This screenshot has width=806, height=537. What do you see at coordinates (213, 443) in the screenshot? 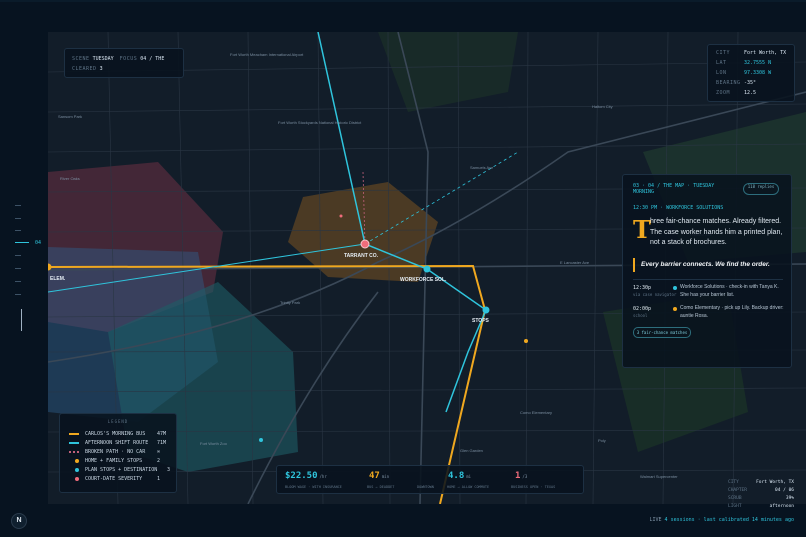
I see `street-zoo: Fort Worth Zoo` at bounding box center [213, 443].